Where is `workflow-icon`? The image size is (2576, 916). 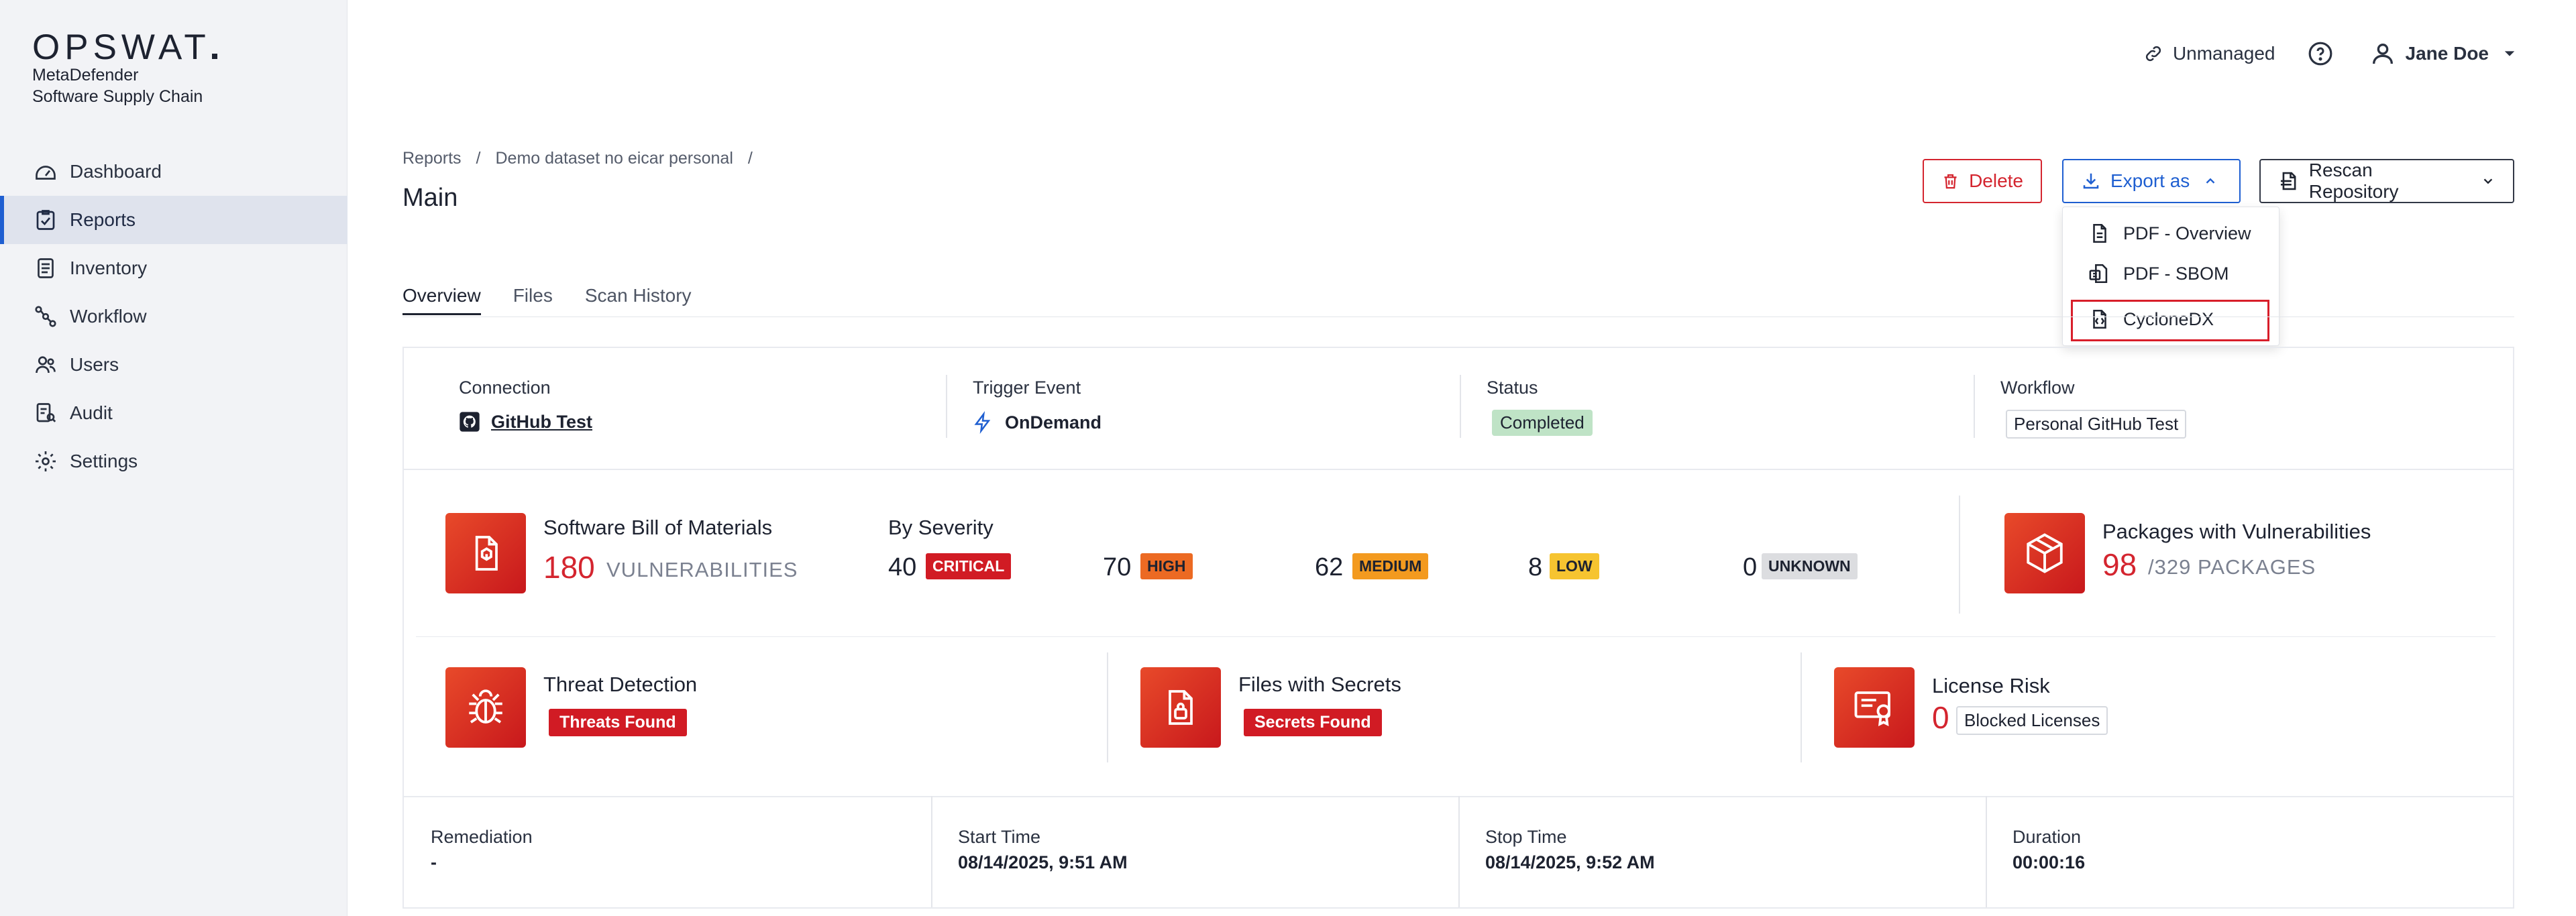
workflow-icon is located at coordinates (45, 316).